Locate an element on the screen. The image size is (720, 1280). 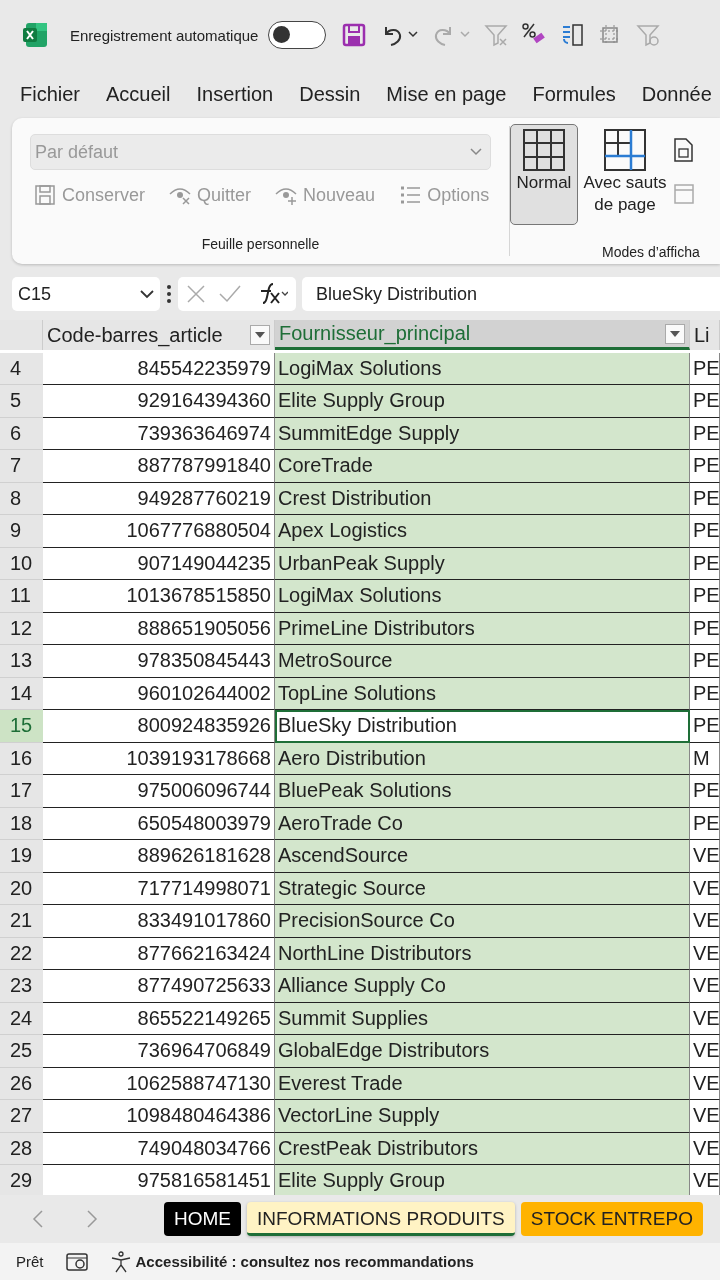
row-header: 17 is located at coordinates (21, 791).